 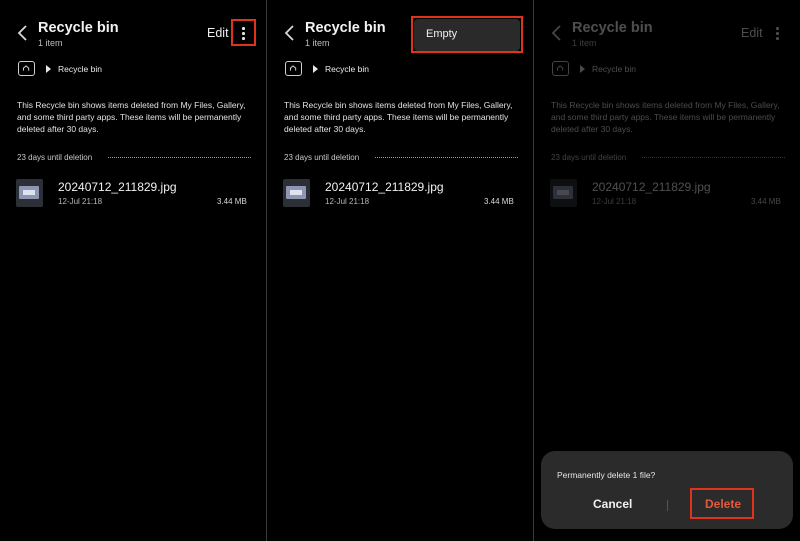 What do you see at coordinates (606, 475) in the screenshot?
I see `dialog-message: Permanently delete 1 file?` at bounding box center [606, 475].